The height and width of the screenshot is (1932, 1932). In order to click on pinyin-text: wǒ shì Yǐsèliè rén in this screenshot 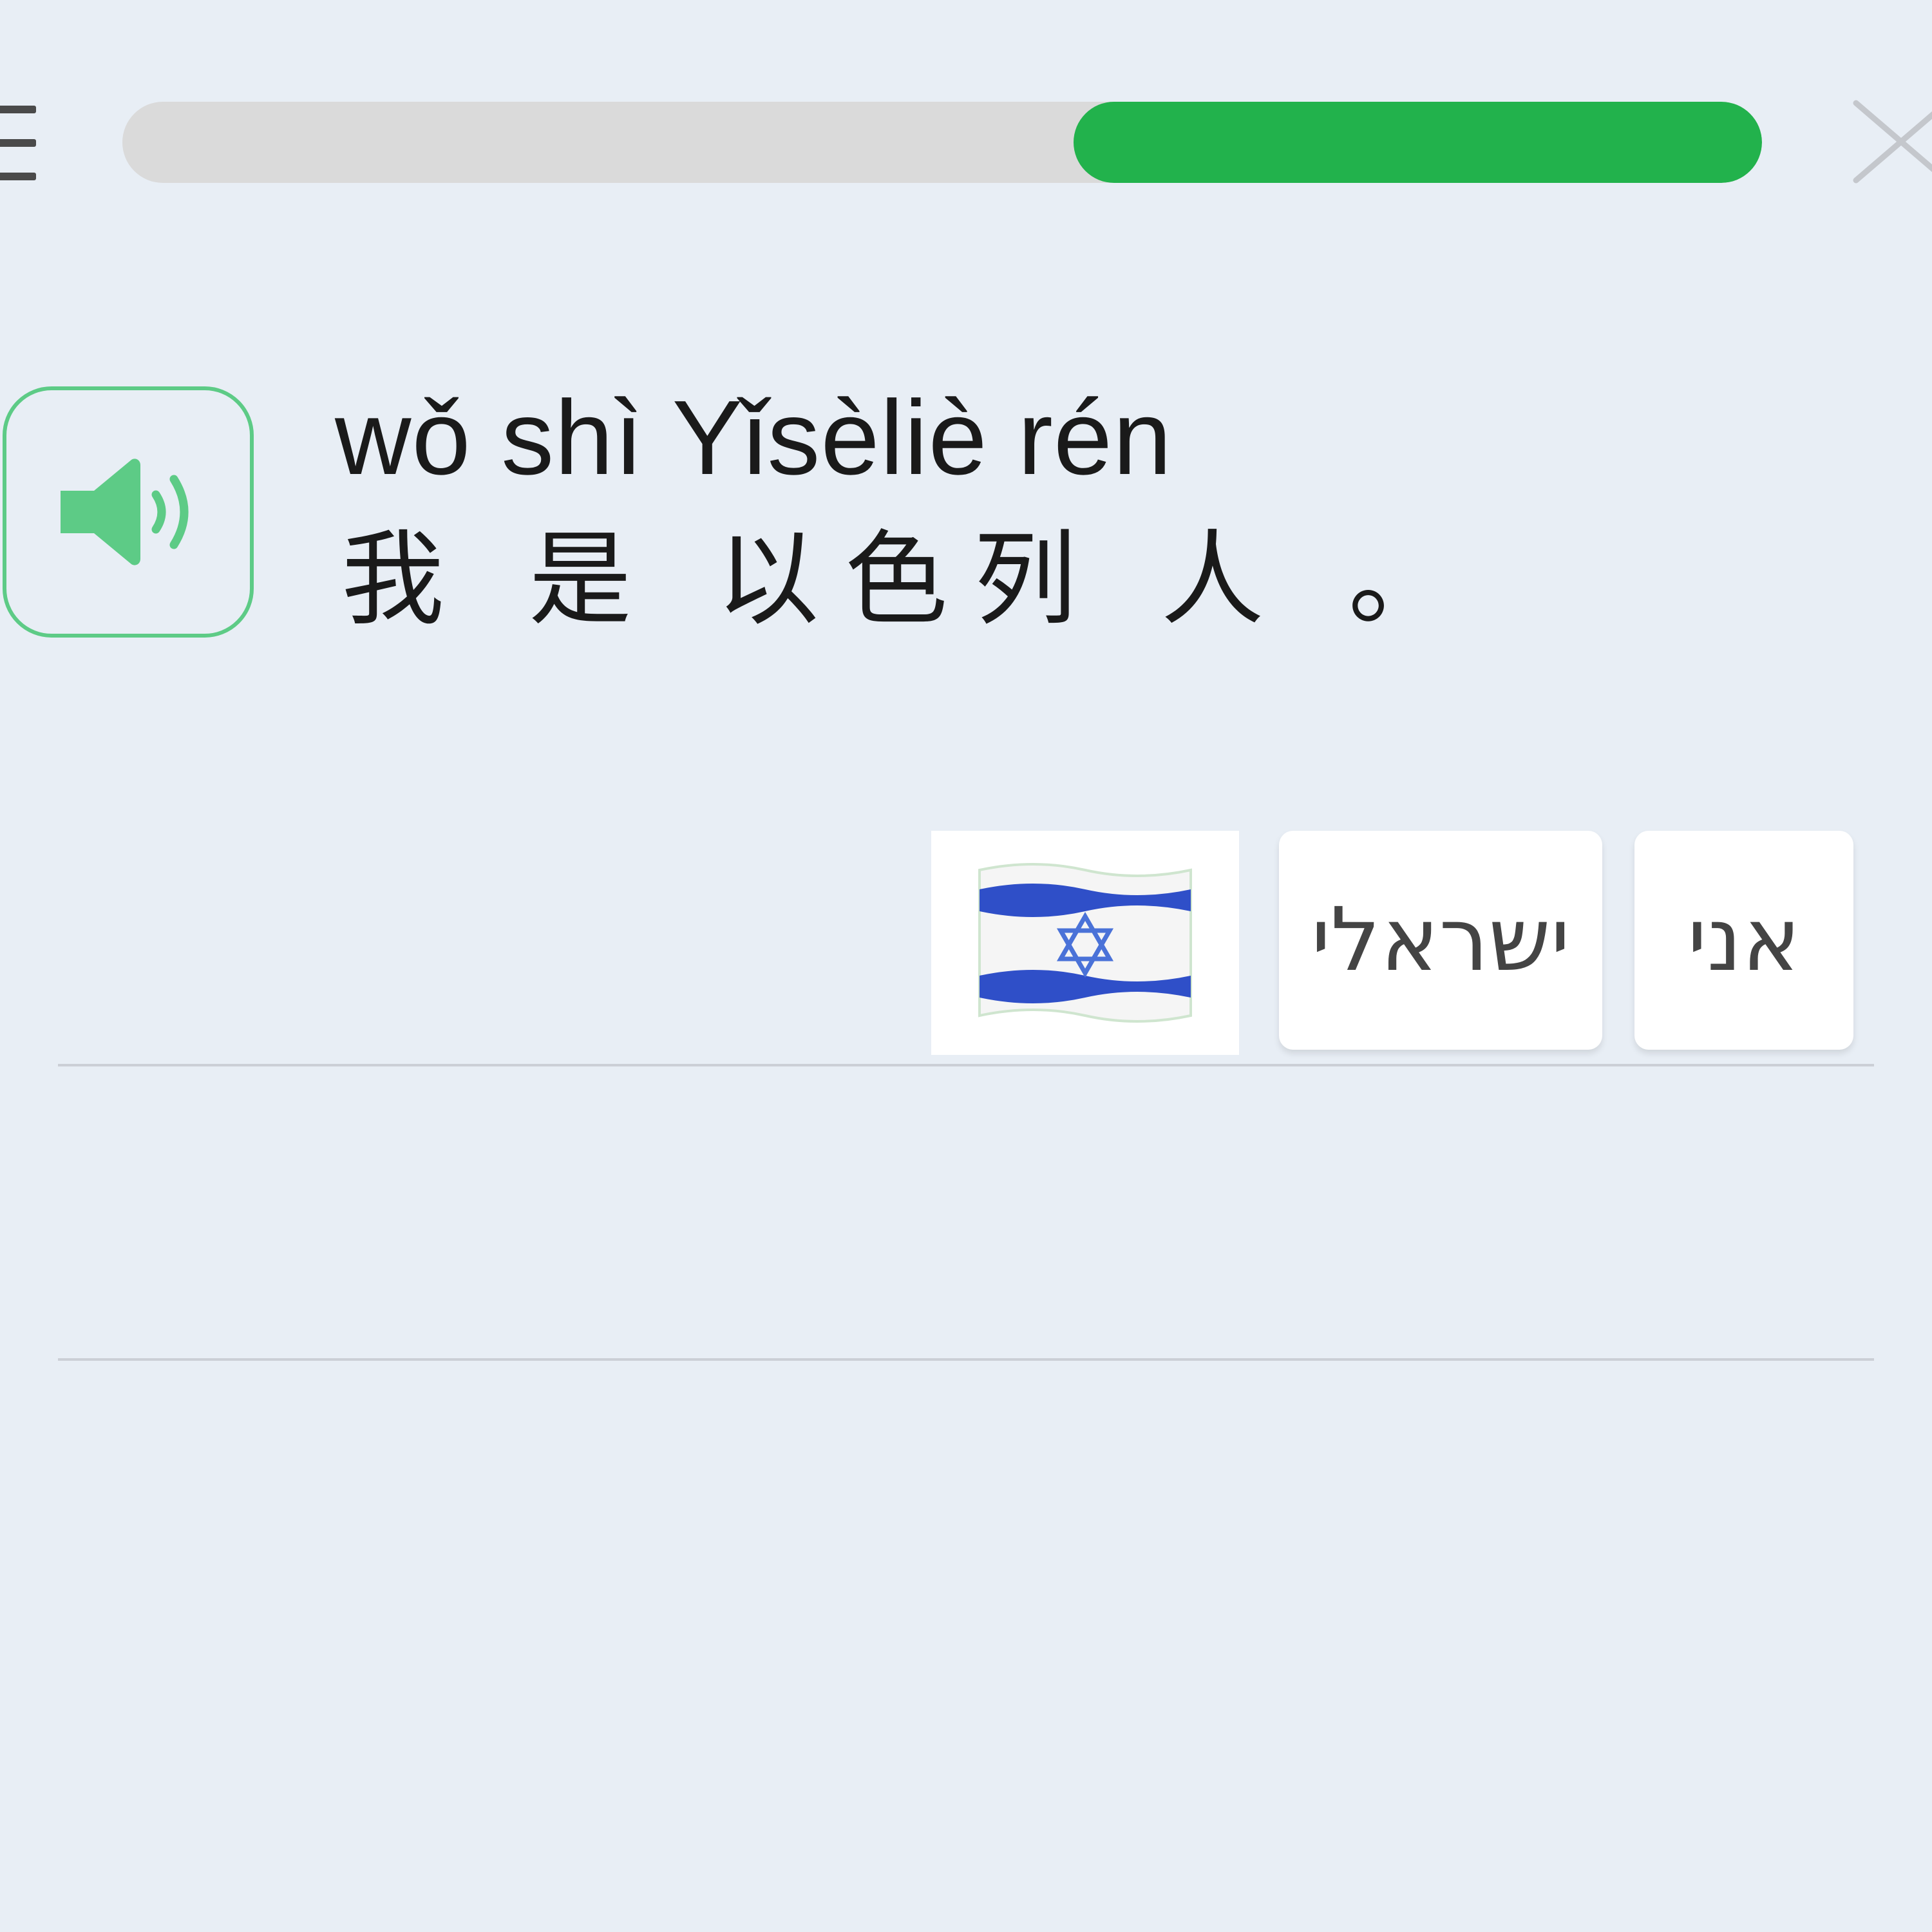, I will do `click(754, 438)`.